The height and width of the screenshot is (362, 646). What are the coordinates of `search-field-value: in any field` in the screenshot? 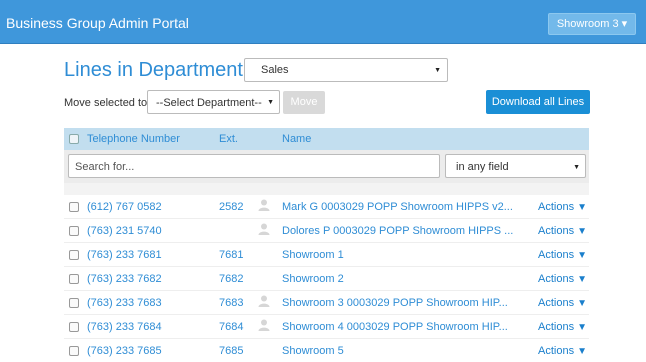 It's located at (482, 167).